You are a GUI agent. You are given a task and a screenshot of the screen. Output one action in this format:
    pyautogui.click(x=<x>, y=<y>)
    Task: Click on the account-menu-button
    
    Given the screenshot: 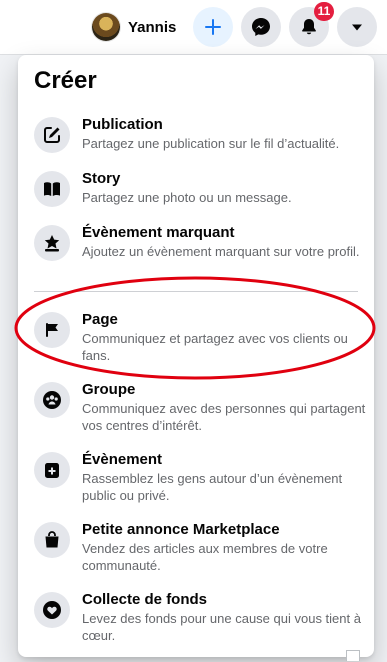 What is the action you would take?
    pyautogui.click(x=357, y=27)
    